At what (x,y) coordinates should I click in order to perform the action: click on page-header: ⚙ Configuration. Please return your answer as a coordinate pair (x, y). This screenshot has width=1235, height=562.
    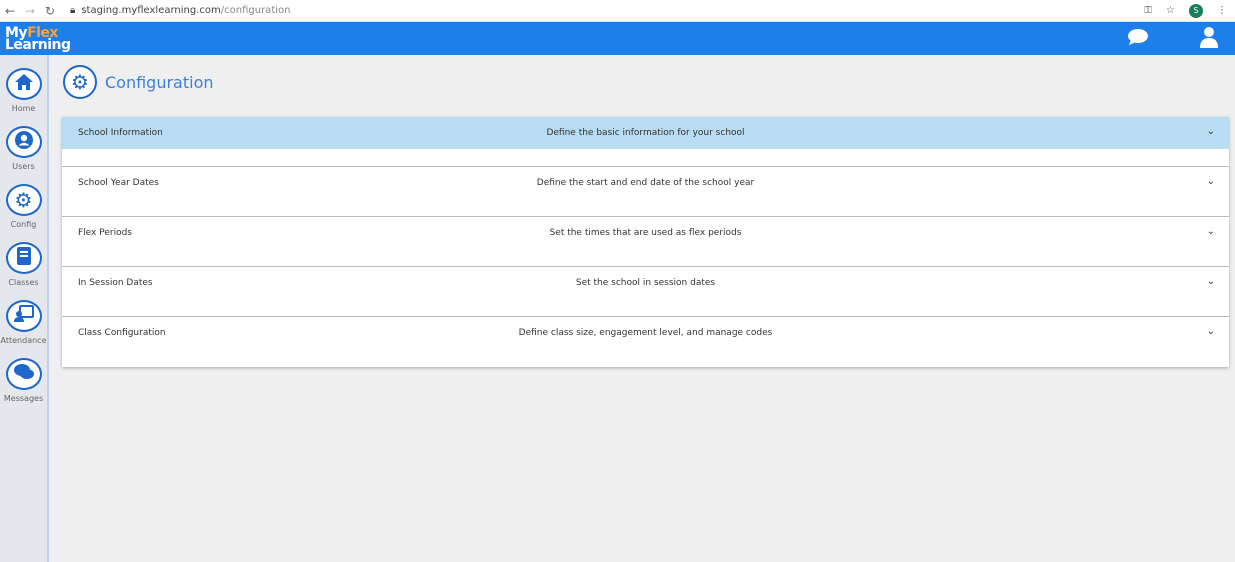
    Looking at the image, I should click on (138, 82).